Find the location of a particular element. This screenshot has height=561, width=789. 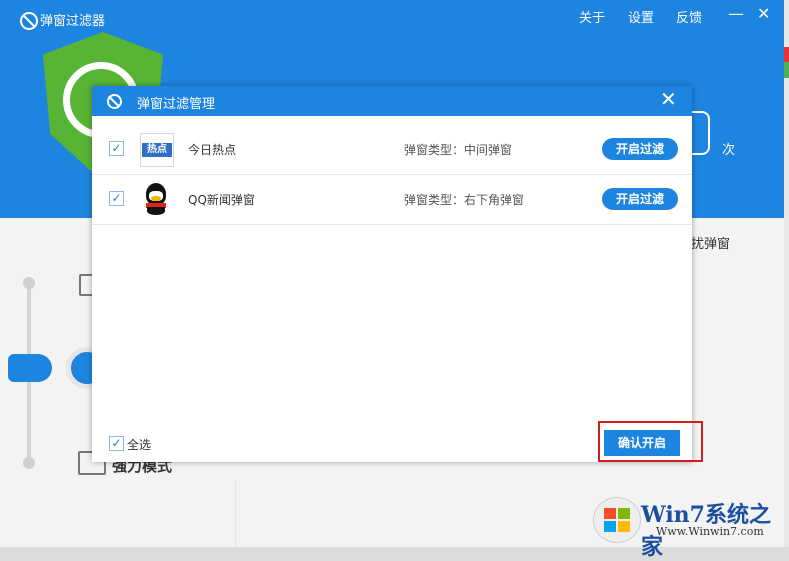

watermark-url: Www.Winwin7.com is located at coordinates (710, 531).